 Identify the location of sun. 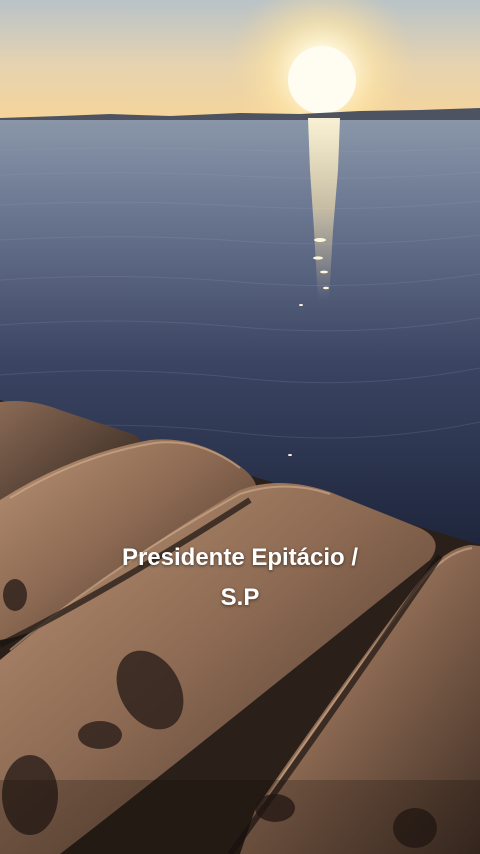
(322, 80).